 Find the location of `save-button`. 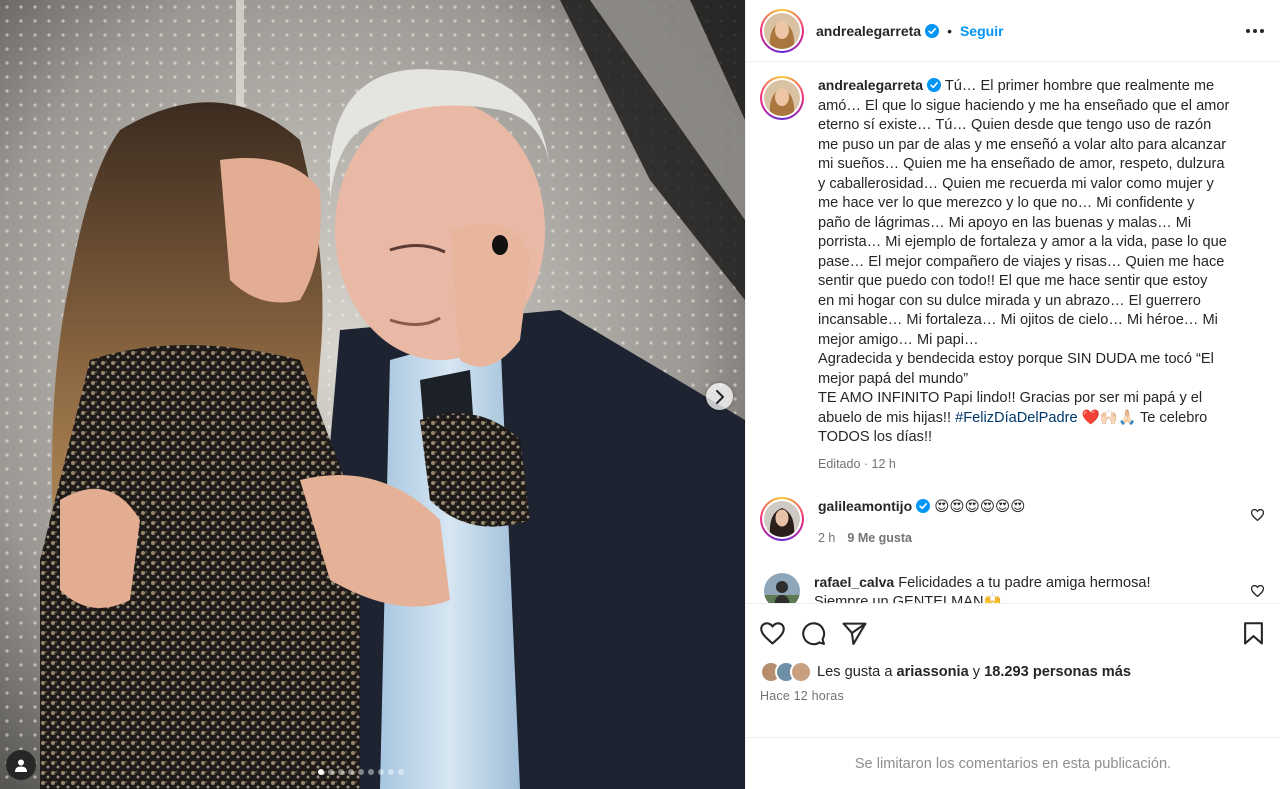

save-button is located at coordinates (1253, 633).